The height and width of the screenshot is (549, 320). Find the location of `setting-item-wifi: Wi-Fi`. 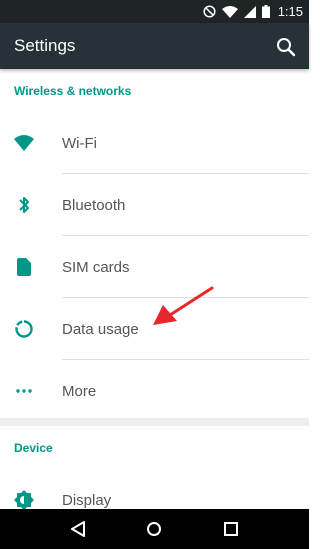

setting-item-wifi: Wi-Fi is located at coordinates (154, 143).